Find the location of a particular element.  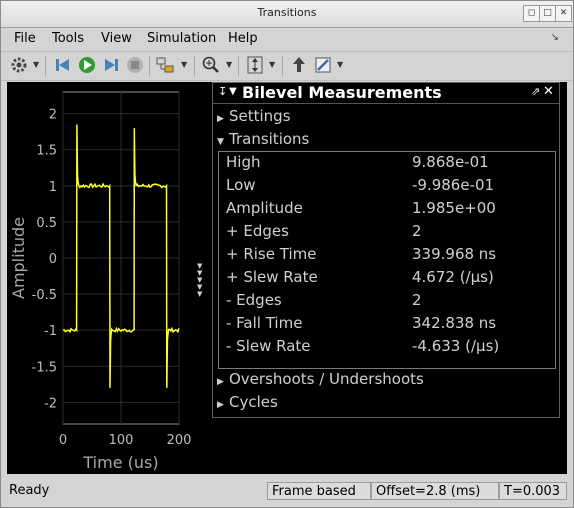

measurement-label: - Fall Time is located at coordinates (264, 323).